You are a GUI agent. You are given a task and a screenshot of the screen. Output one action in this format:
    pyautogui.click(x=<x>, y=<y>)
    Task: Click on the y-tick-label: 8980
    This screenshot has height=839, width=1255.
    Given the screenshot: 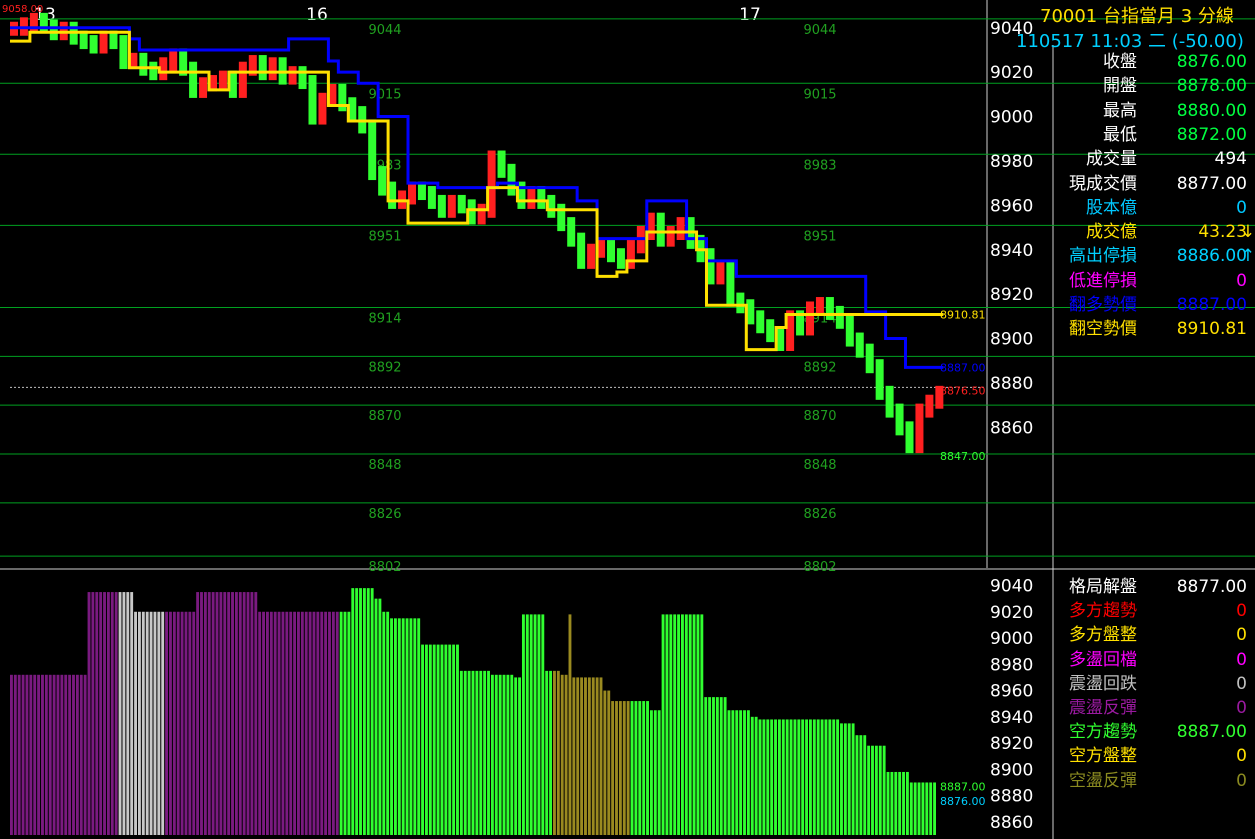 What is the action you would take?
    pyautogui.click(x=1011, y=162)
    